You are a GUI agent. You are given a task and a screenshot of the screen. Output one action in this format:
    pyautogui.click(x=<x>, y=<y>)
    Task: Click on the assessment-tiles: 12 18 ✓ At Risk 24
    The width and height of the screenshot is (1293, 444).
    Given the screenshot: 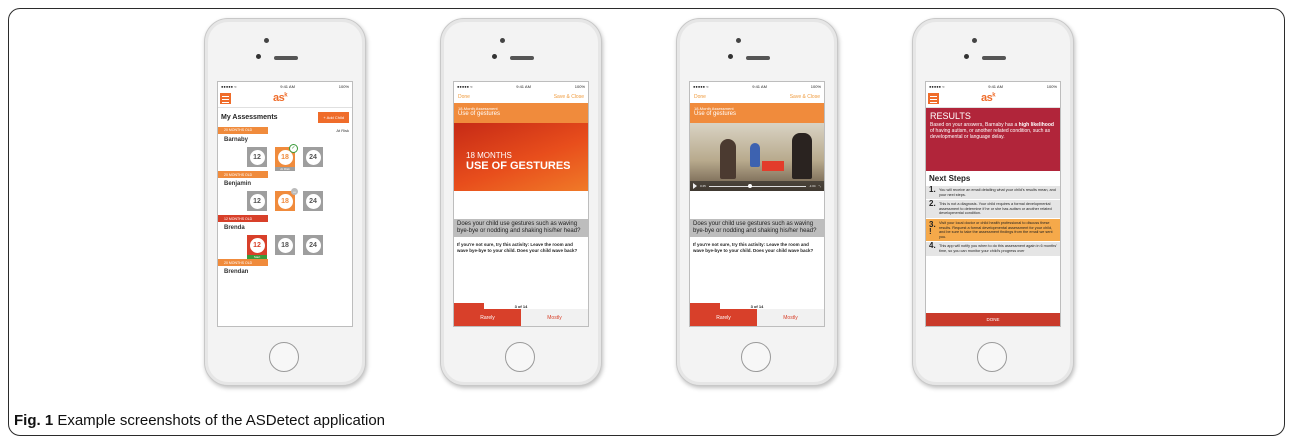 What is the action you would take?
    pyautogui.click(x=285, y=157)
    